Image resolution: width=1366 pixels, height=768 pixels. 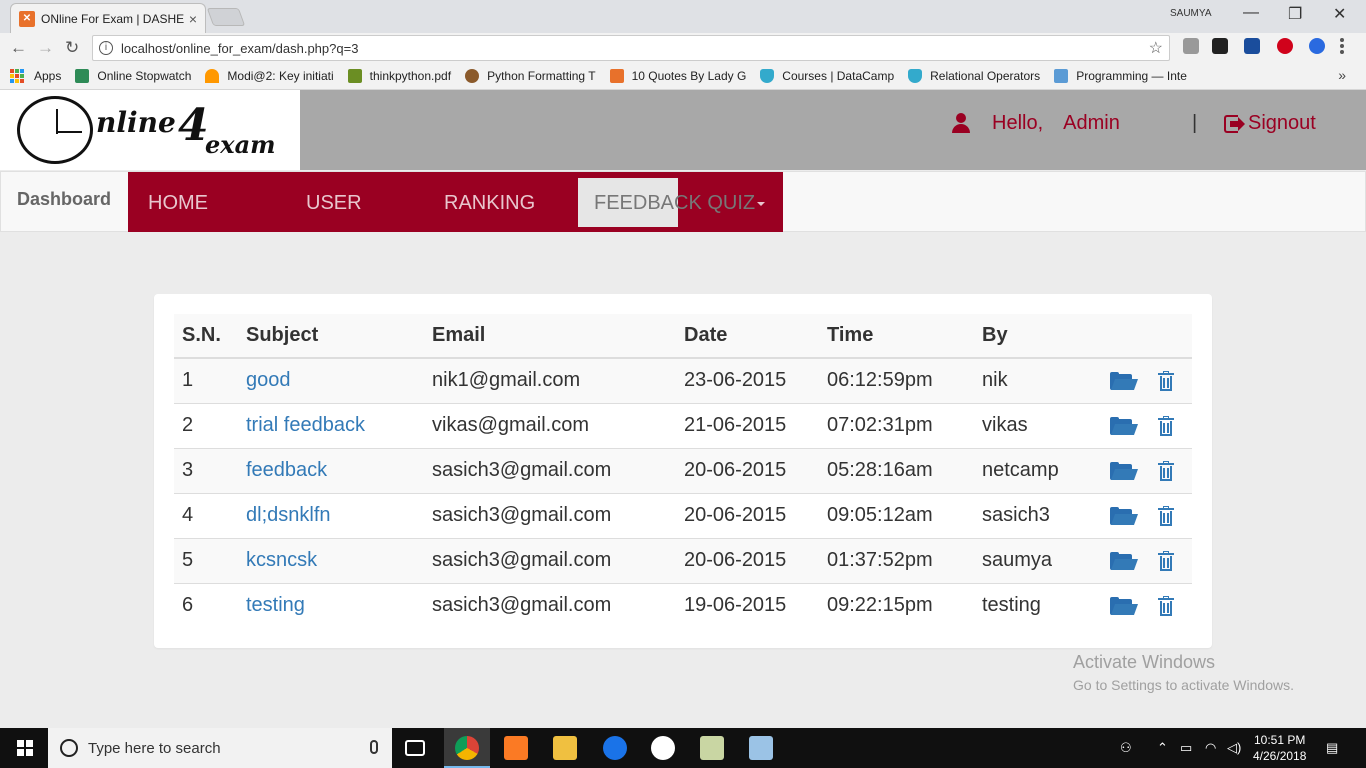 I want to click on nav-feedback: FEEDBACK QUIZ, so click(x=680, y=203).